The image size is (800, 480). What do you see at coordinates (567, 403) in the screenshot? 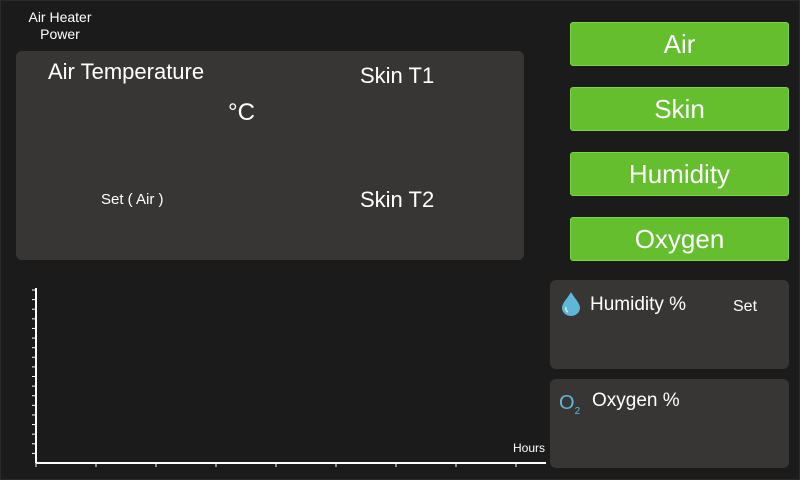
I see `oxygen-icon-letter: O` at bounding box center [567, 403].